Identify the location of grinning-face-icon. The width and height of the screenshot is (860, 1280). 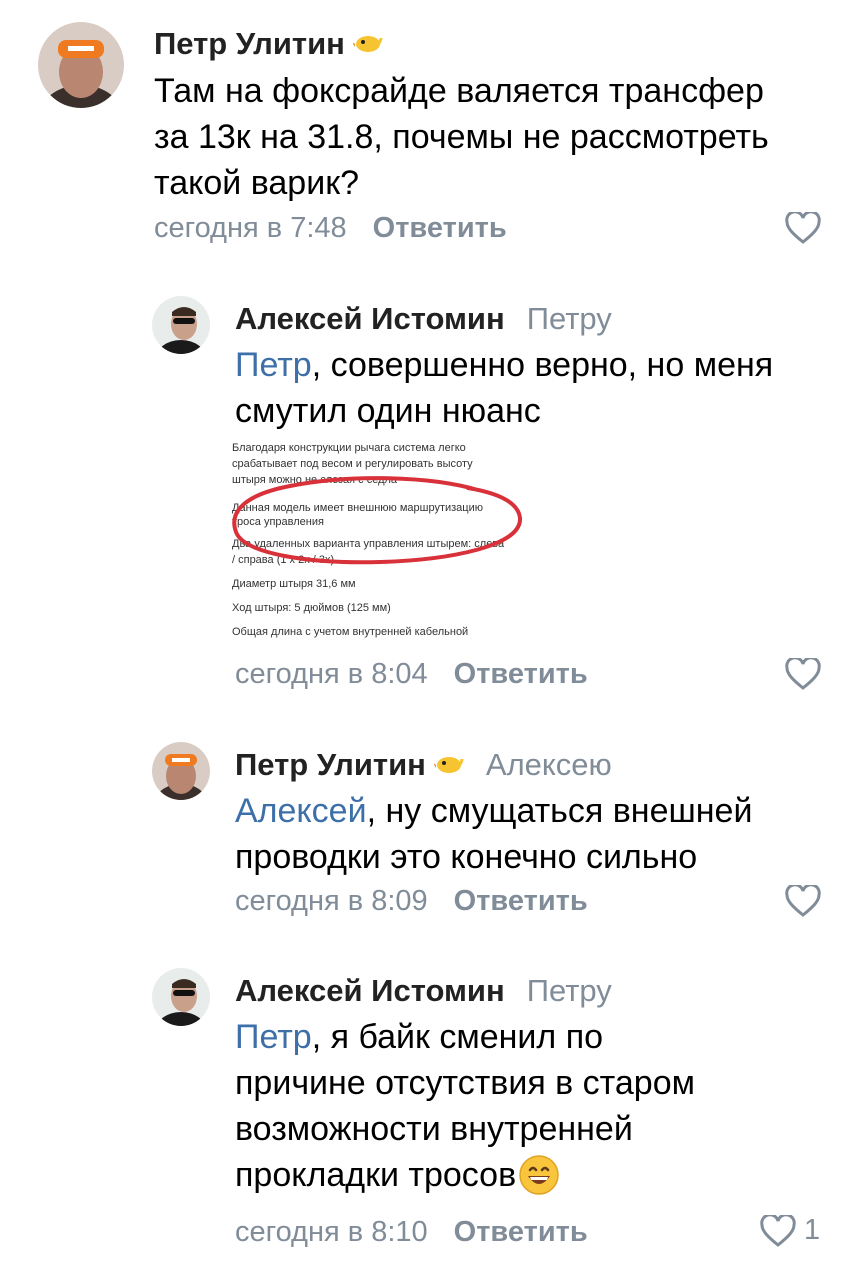
(539, 1175).